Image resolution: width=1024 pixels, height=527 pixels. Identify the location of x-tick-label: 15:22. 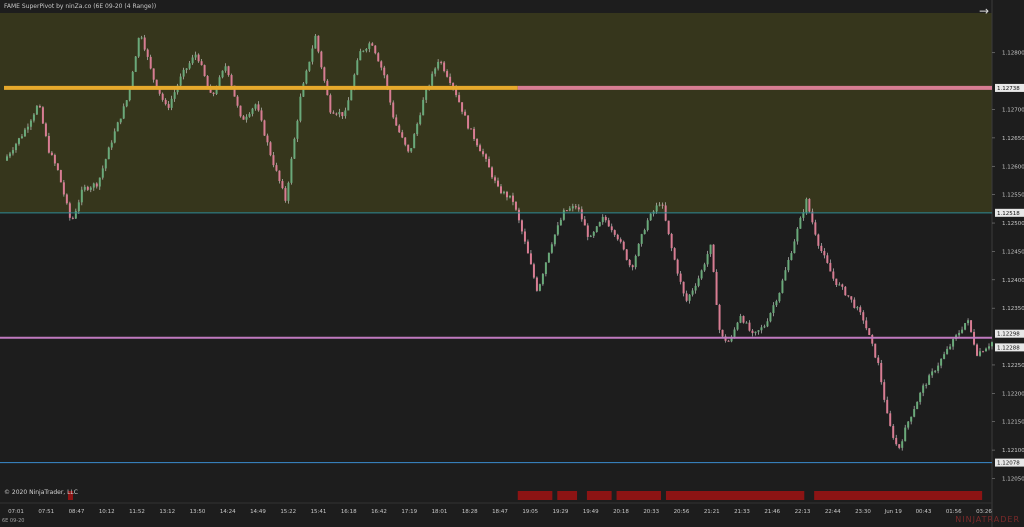
(288, 512).